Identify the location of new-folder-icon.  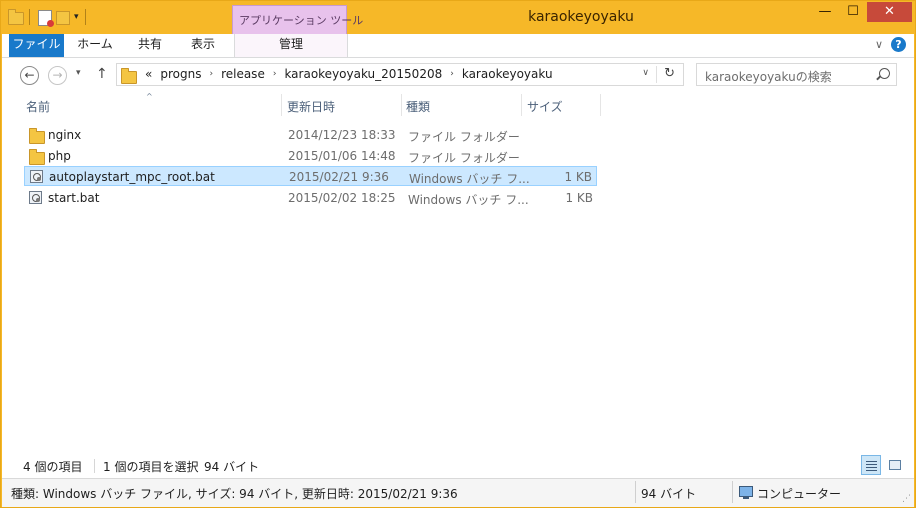
(62, 17).